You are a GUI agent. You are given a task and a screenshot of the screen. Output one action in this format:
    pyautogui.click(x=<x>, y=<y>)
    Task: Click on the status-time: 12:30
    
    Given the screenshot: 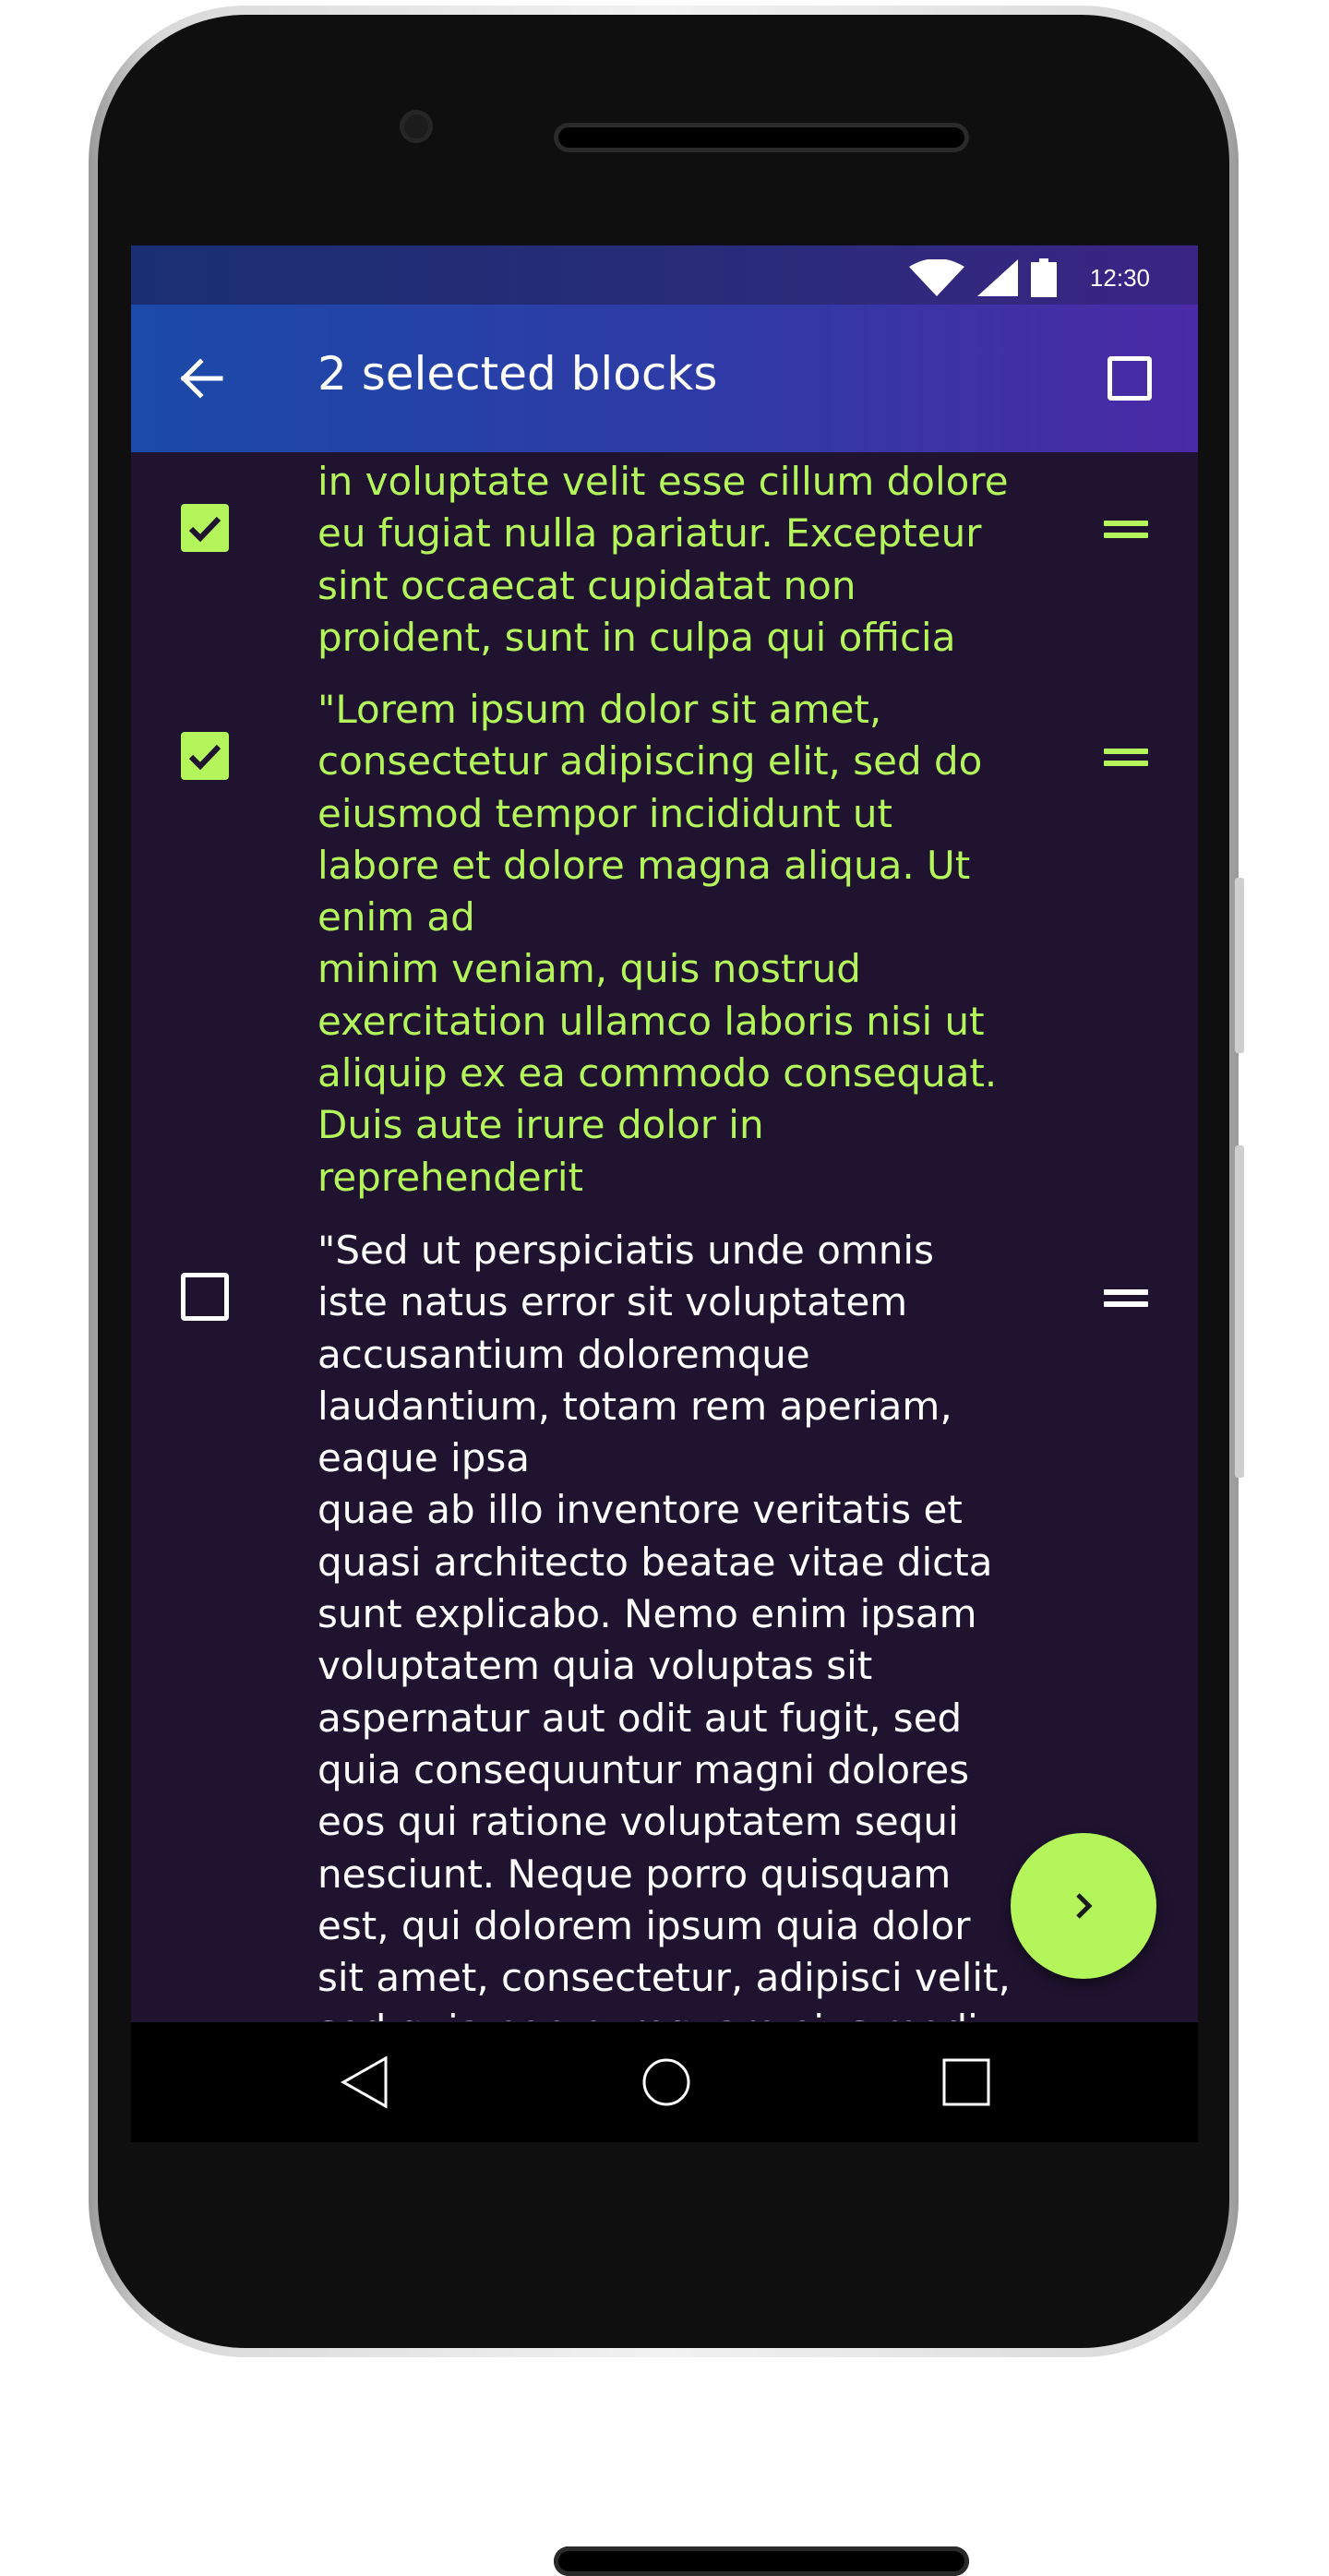 What is the action you would take?
    pyautogui.click(x=1120, y=278)
    